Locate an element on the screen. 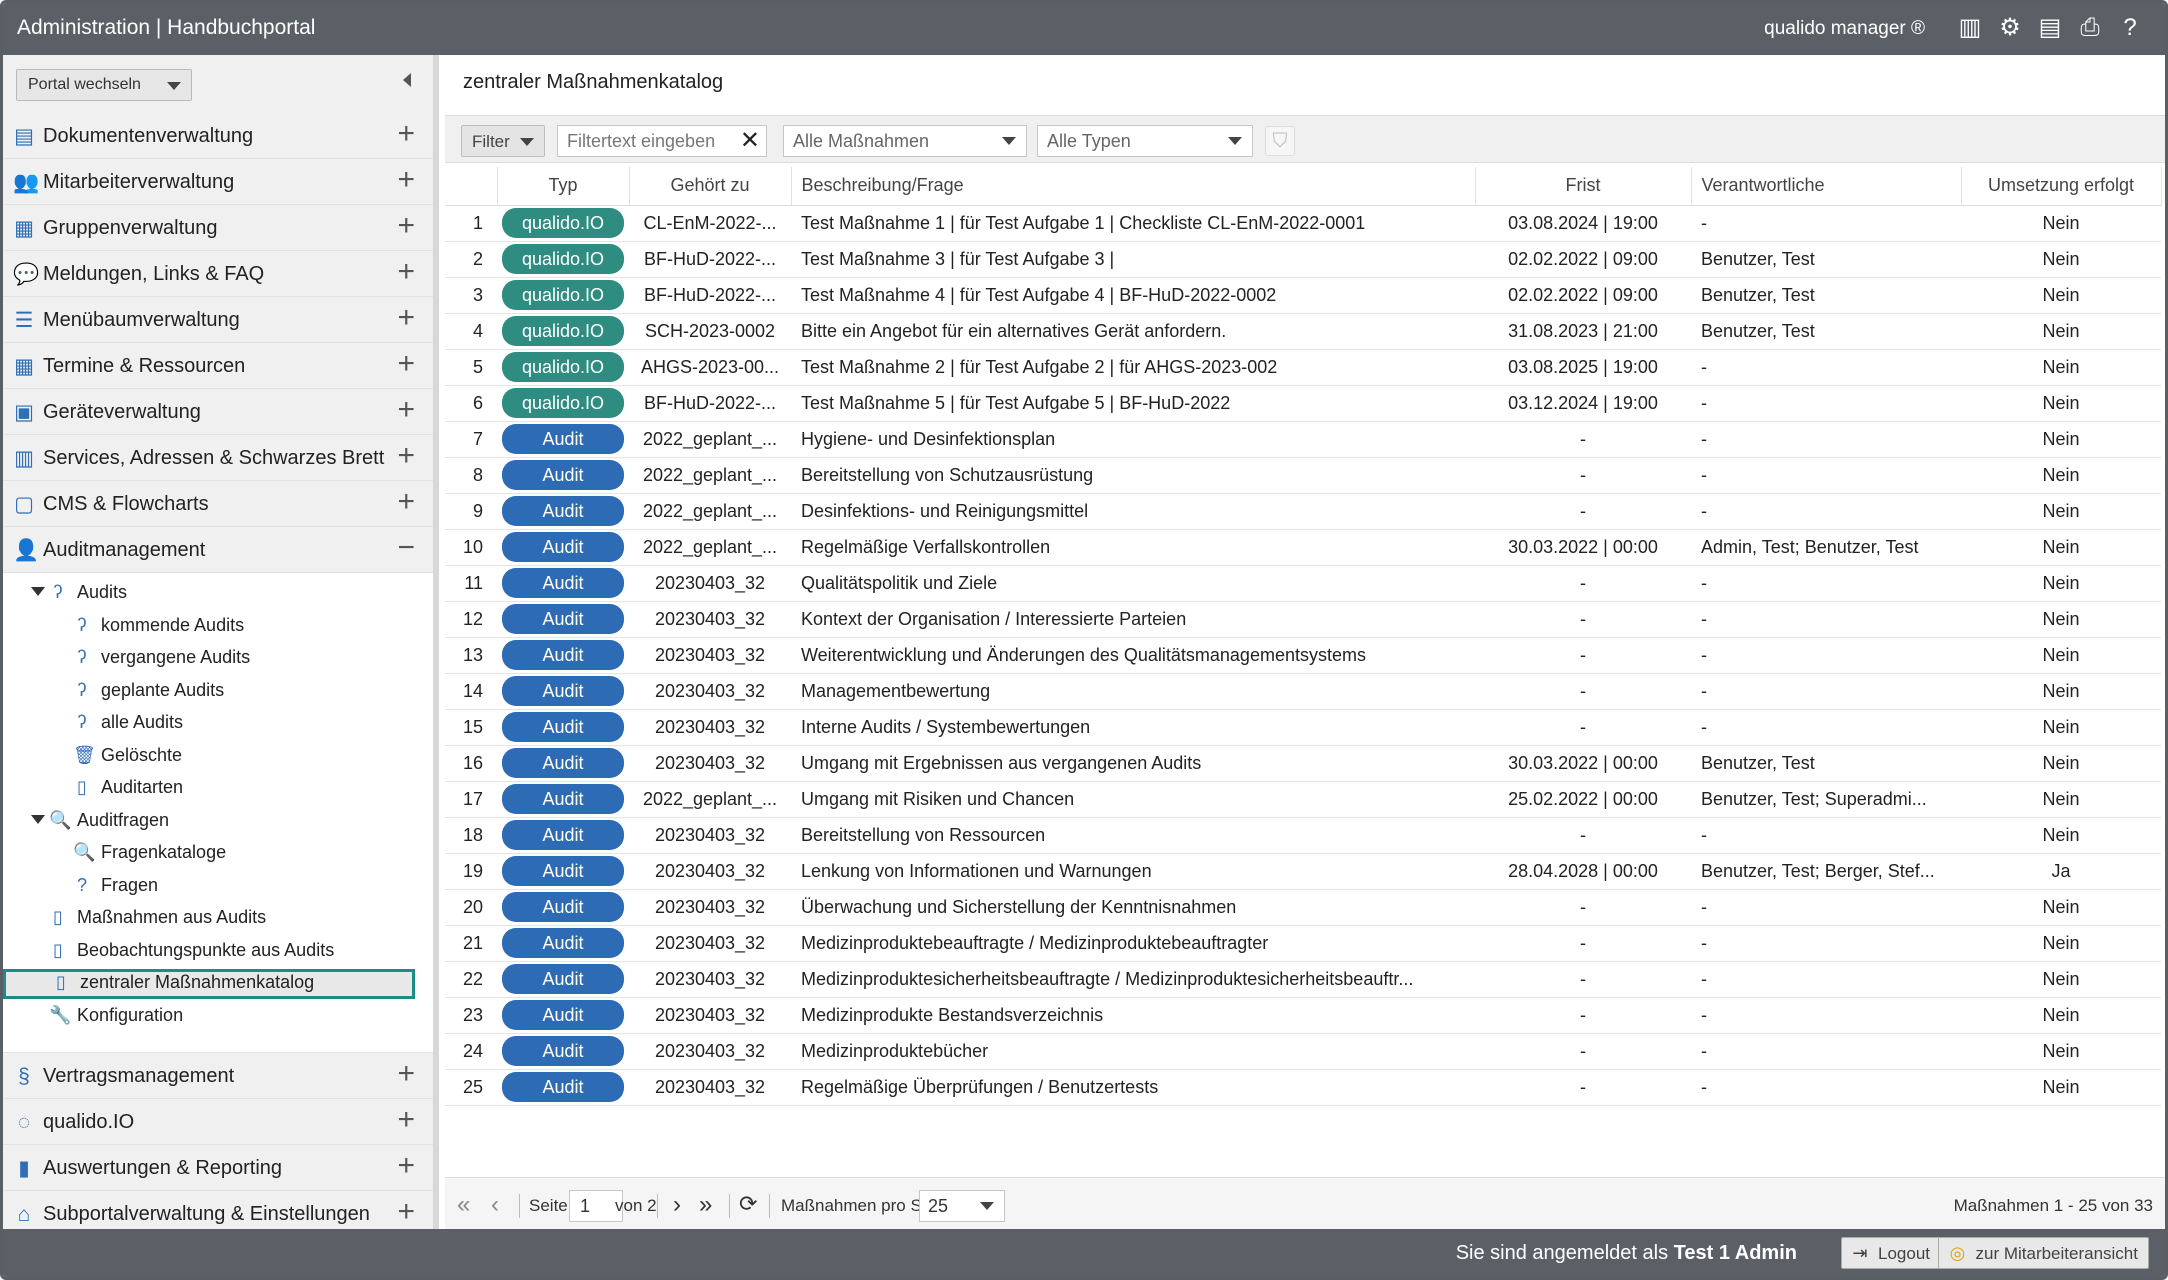 The width and height of the screenshot is (2168, 1280). sidebar-item-speech-bubble: 💬 Meldungen, Links & FAQ + is located at coordinates (218, 274).